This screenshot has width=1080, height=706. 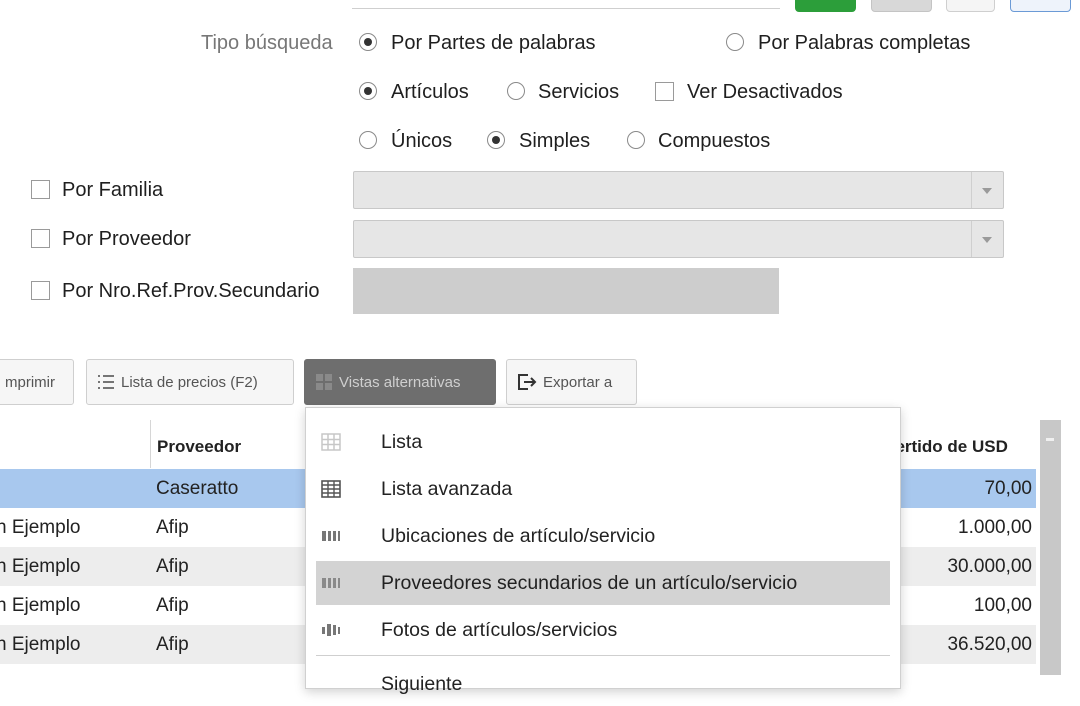 I want to click on por-nro-ref-checkbox, so click(x=40, y=290).